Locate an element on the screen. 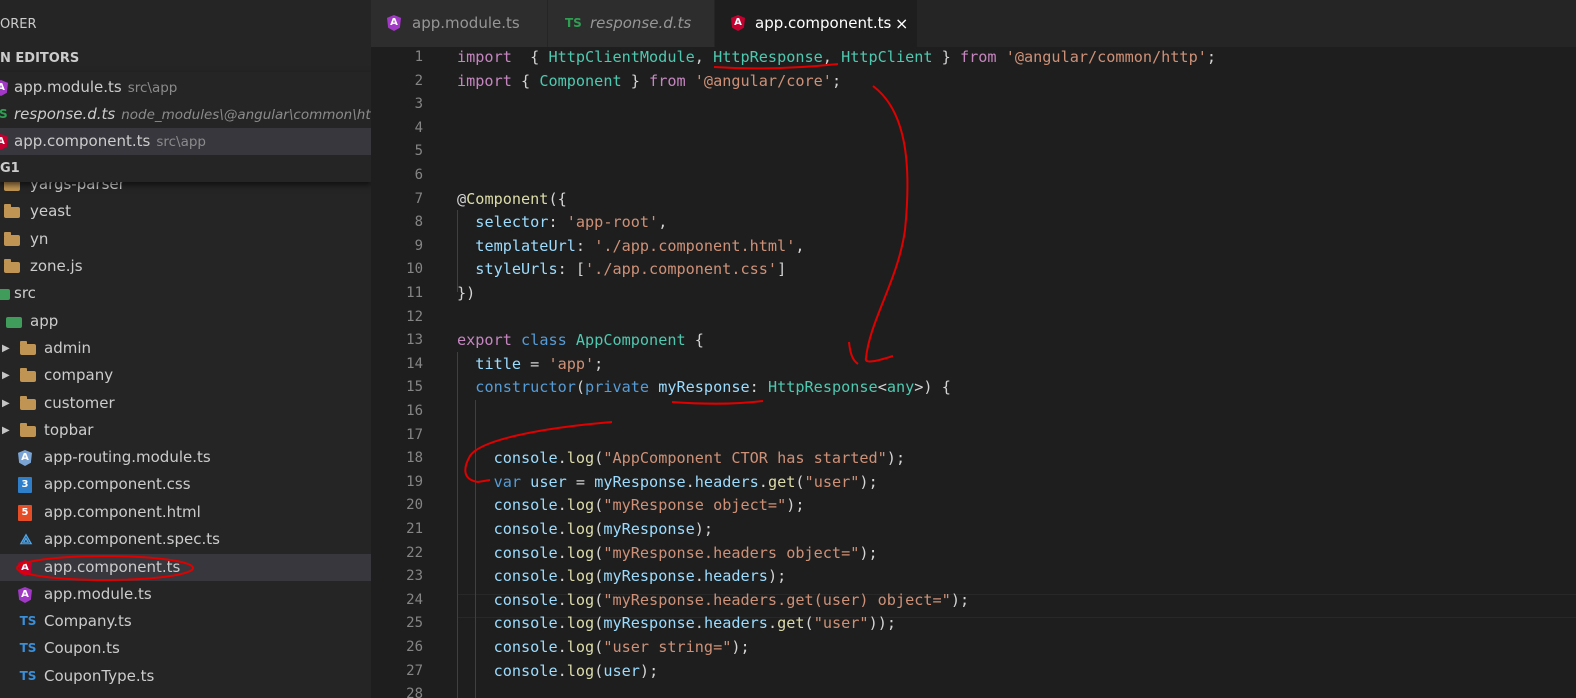 This screenshot has width=1576, height=698. code-token: "myResponse.headers.get(user) object=" is located at coordinates (777, 599).